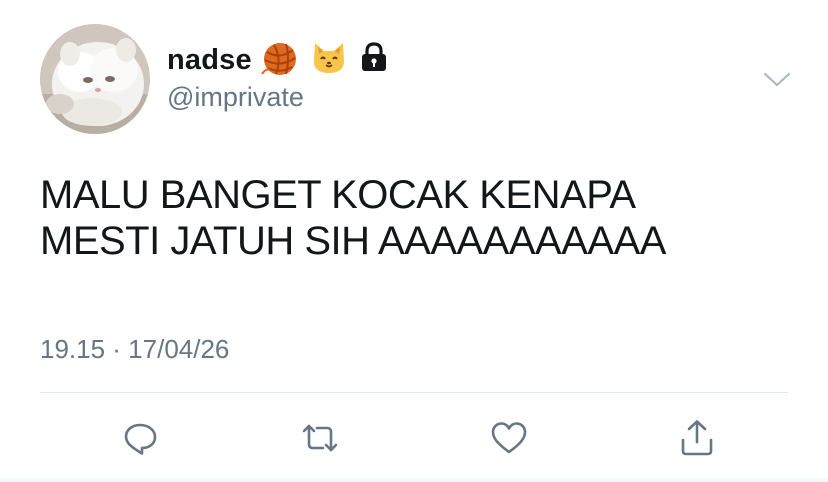 This screenshot has width=828, height=482. I want to click on bottom-separator, so click(414, 480).